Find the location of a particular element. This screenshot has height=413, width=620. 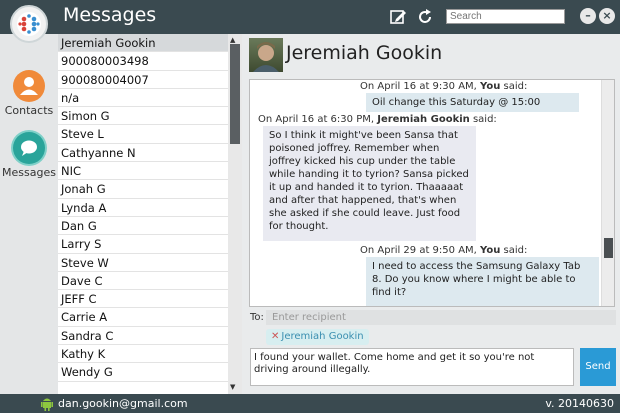

scroll-up-icon: ▲ is located at coordinates (232, 40).